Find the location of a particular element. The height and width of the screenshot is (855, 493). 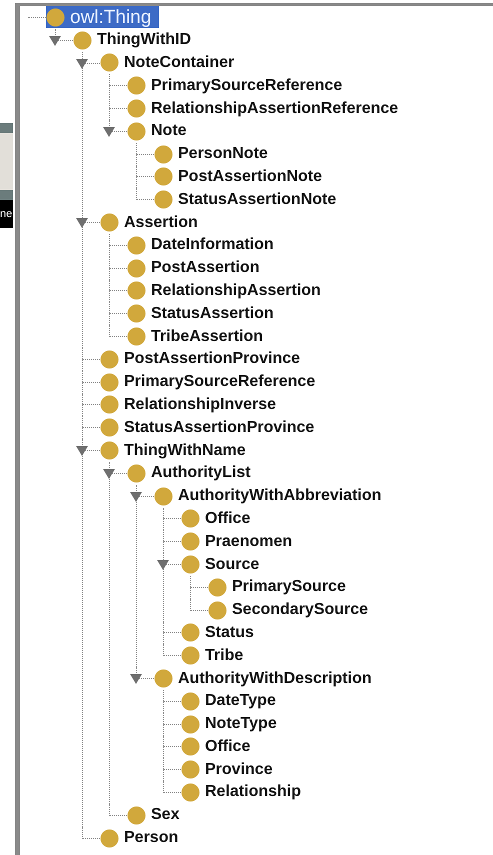

tree-node: Tribe is located at coordinates (216, 655).